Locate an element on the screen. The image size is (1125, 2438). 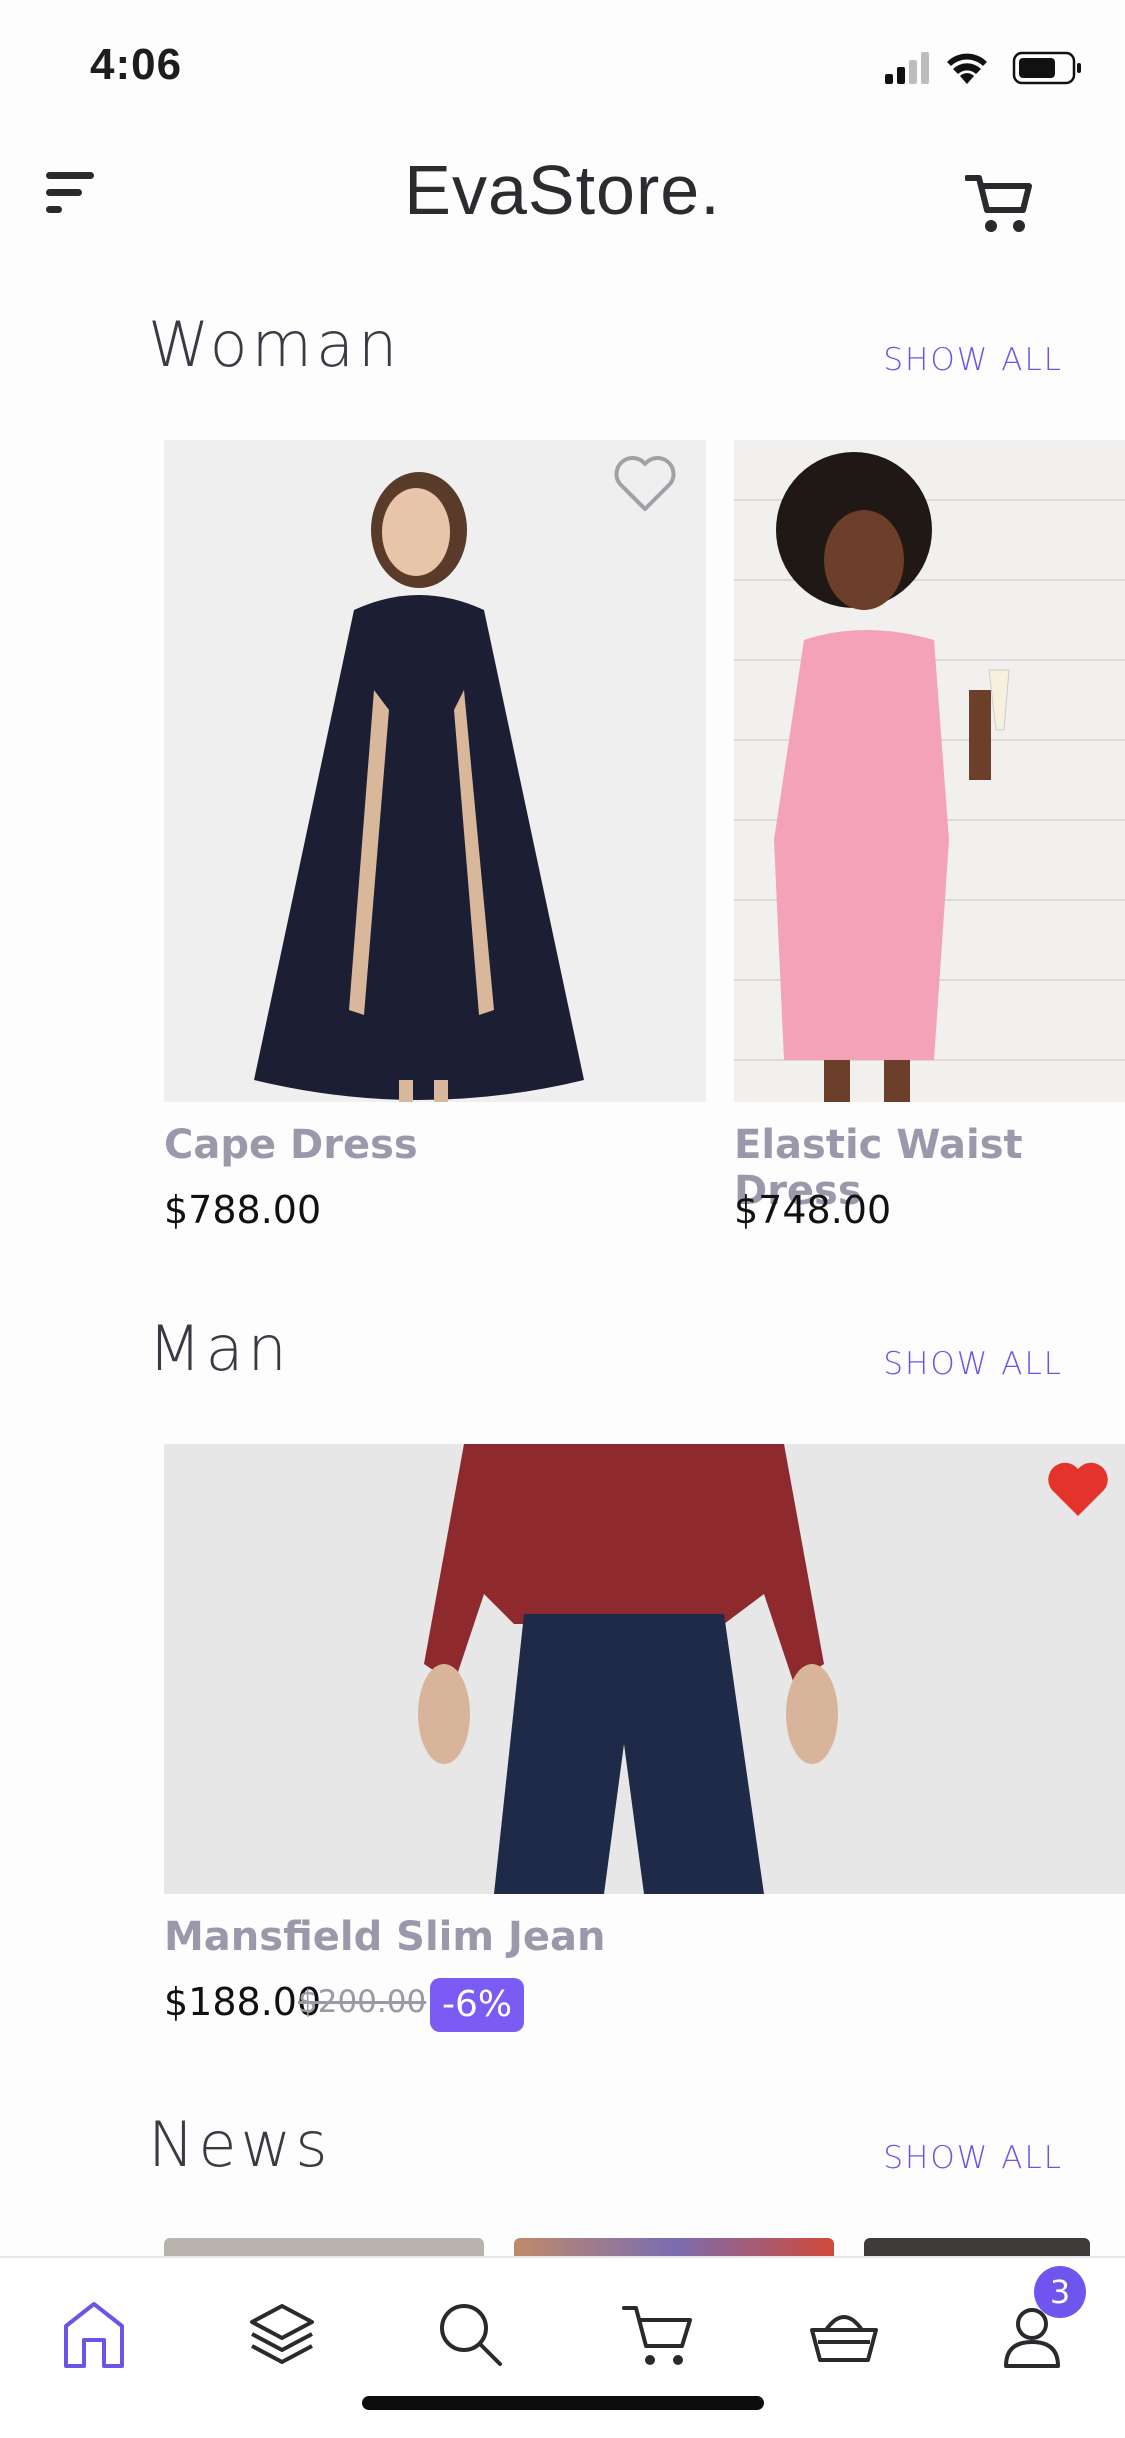
section-title-woman: Woman is located at coordinates (275, 344).